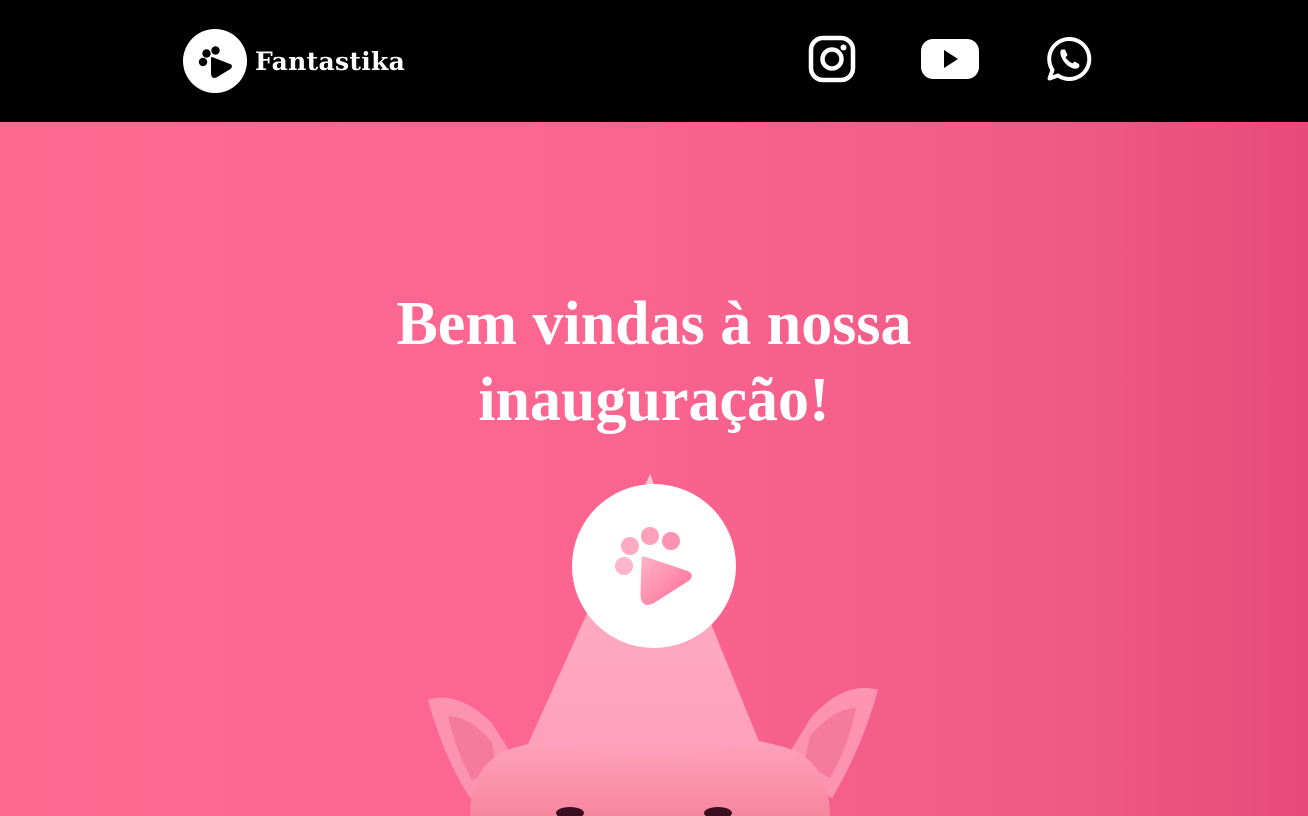 The width and height of the screenshot is (1308, 816). I want to click on top-navigation-bar: Fantastika, so click(654, 61).